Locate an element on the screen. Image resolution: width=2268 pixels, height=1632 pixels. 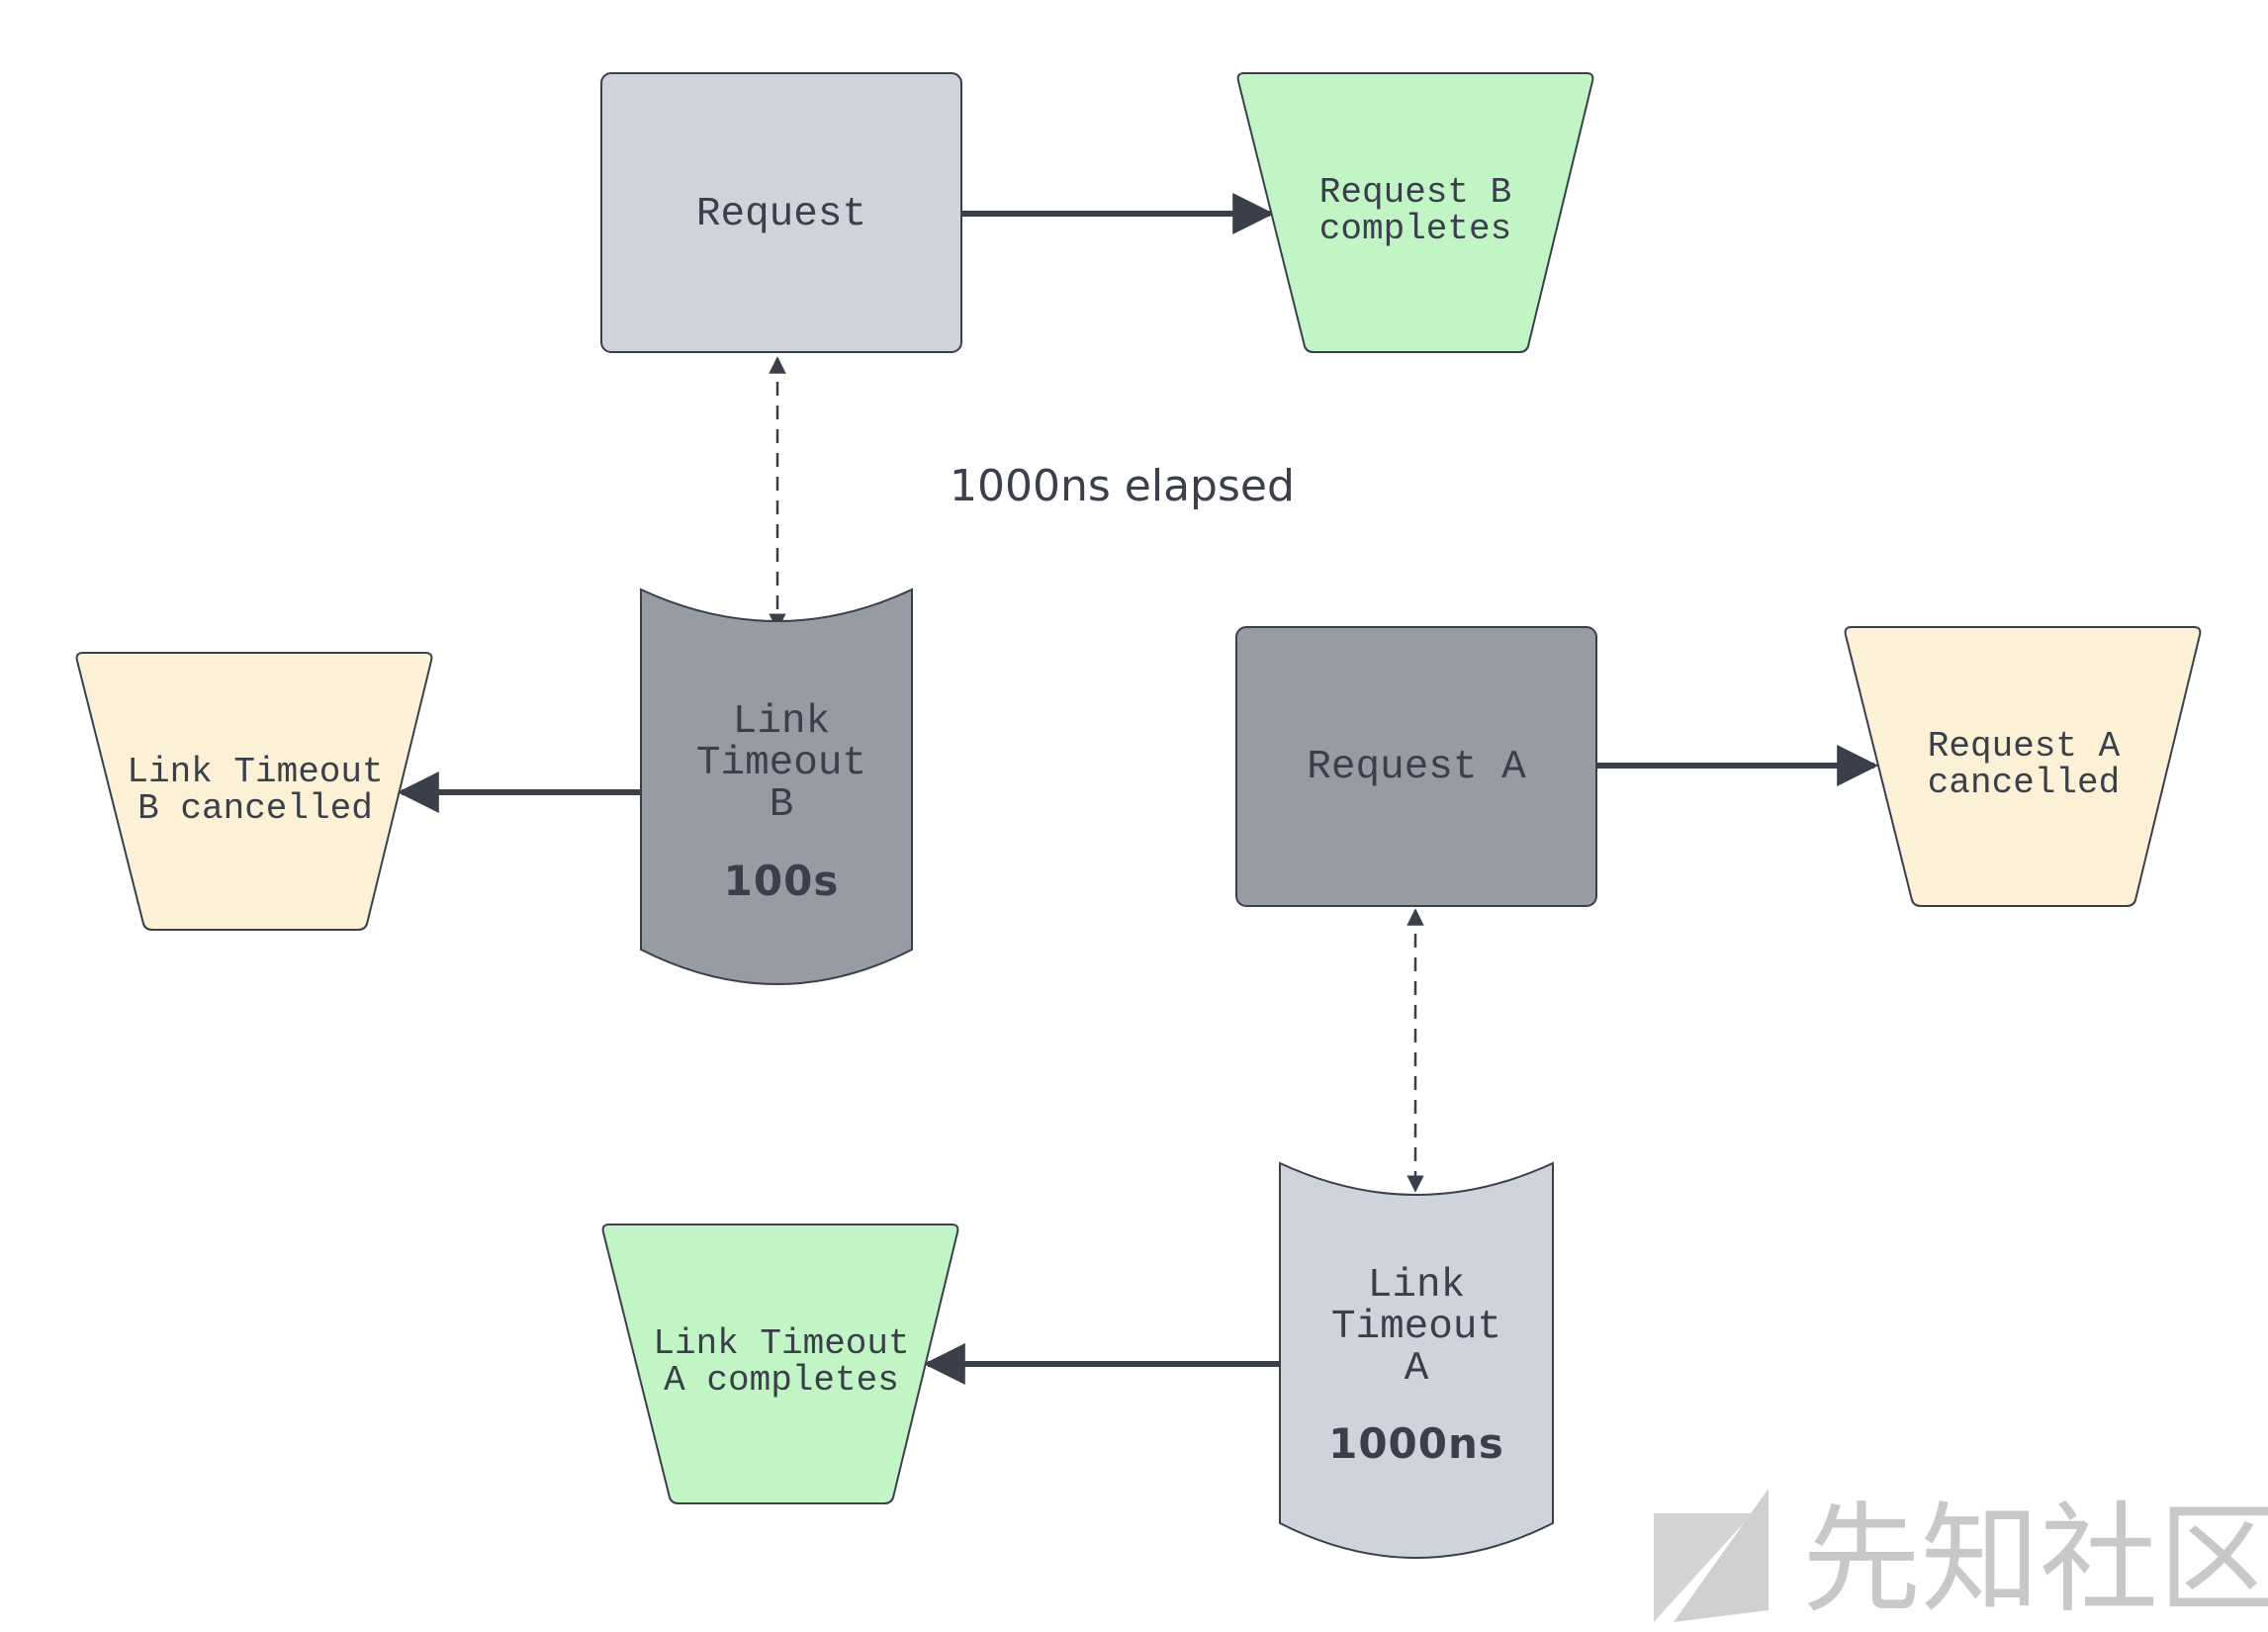
link-timeout-b-line1: Link is located at coordinates (781, 722).